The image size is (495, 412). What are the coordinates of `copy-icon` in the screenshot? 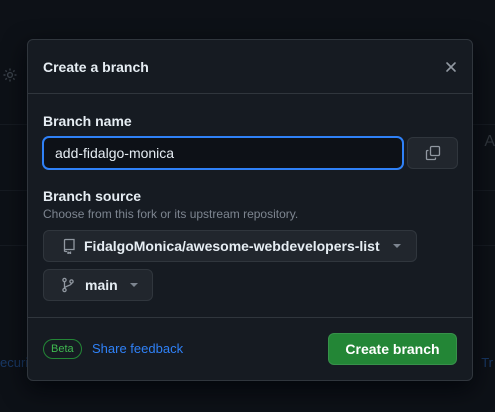 It's located at (432, 153).